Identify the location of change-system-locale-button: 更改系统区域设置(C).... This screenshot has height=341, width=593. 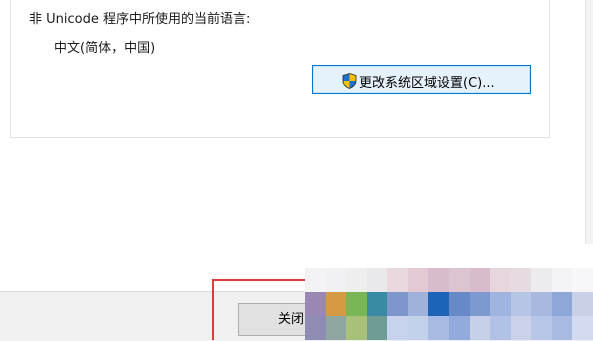
(421, 79).